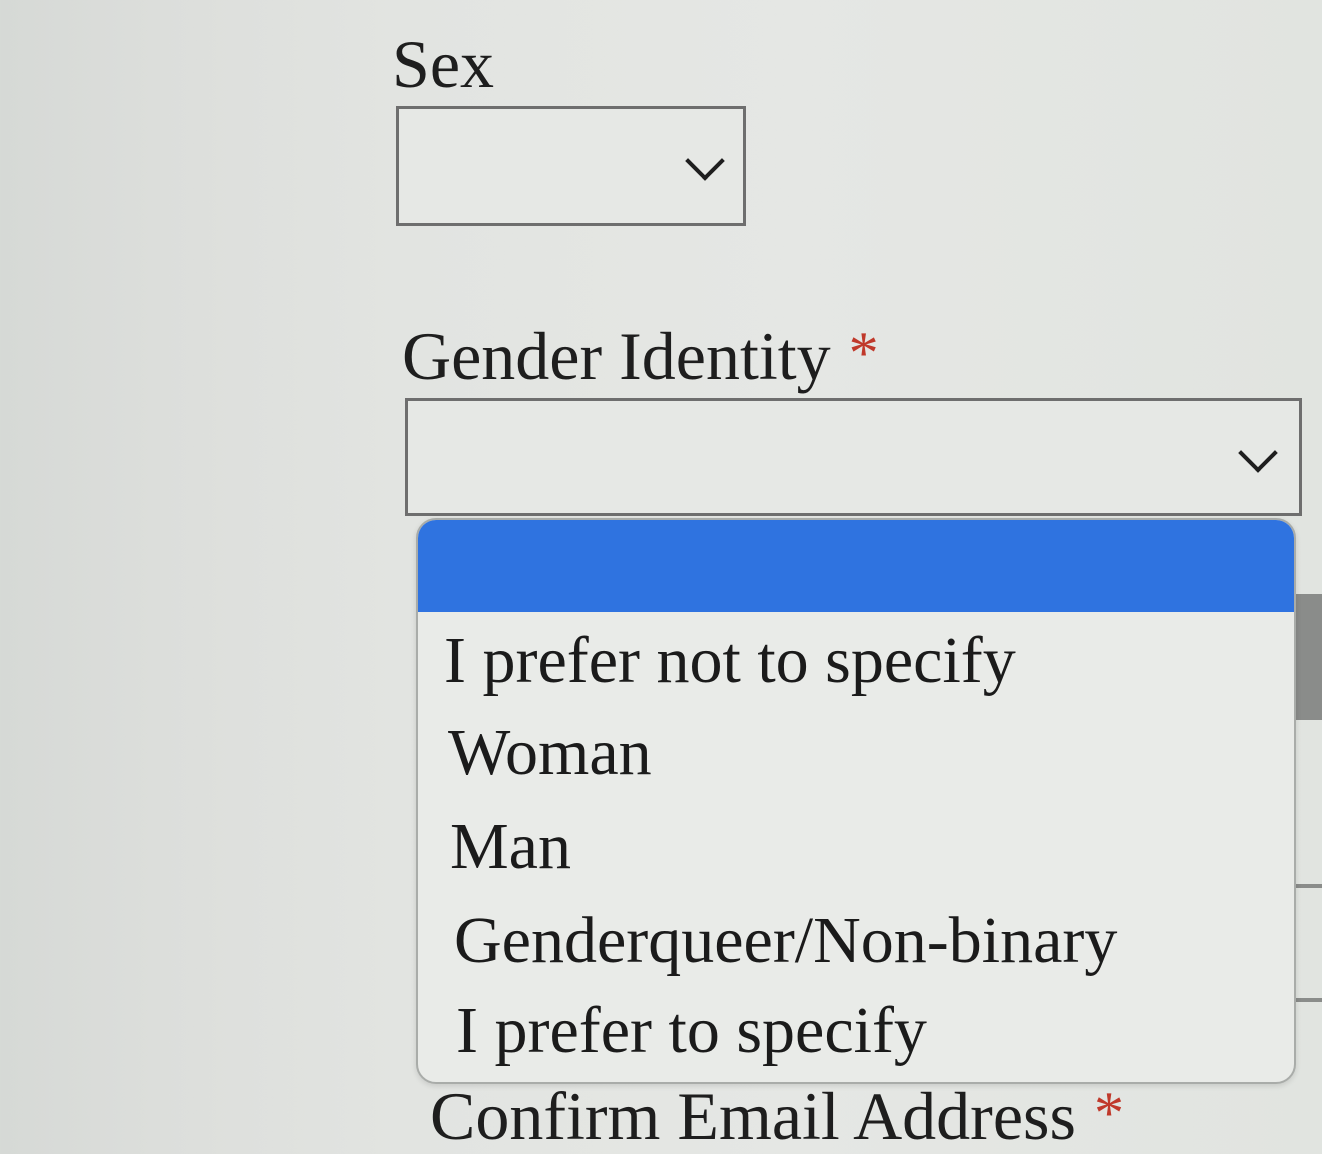 This screenshot has width=1322, height=1154. Describe the element at coordinates (777, 1116) in the screenshot. I see `confirm-email-label: Confirm Email Address *` at that location.